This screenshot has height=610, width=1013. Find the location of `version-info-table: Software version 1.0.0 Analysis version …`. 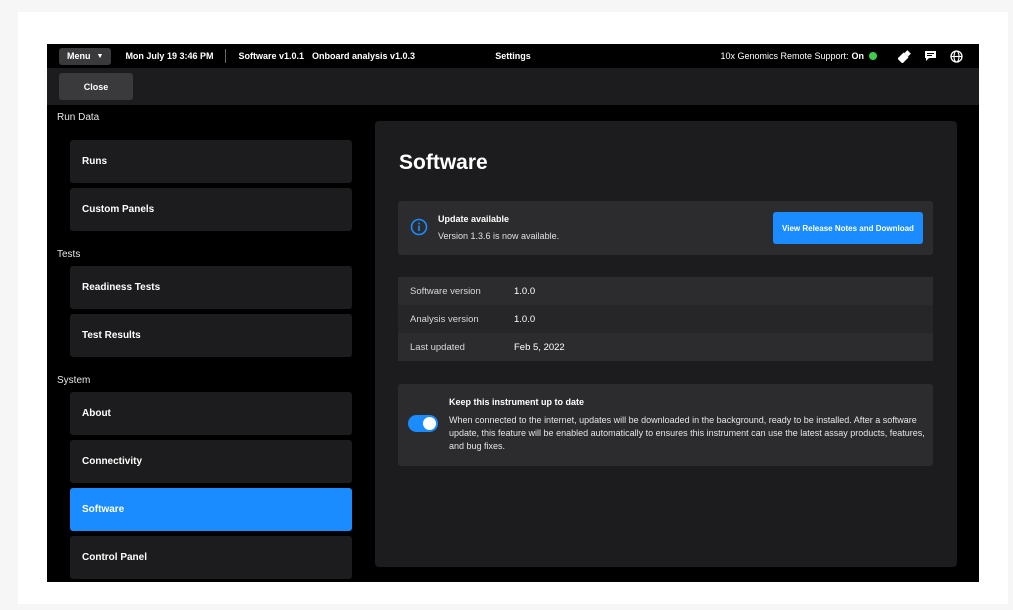

version-info-table: Software version 1.0.0 Analysis version … is located at coordinates (665, 319).